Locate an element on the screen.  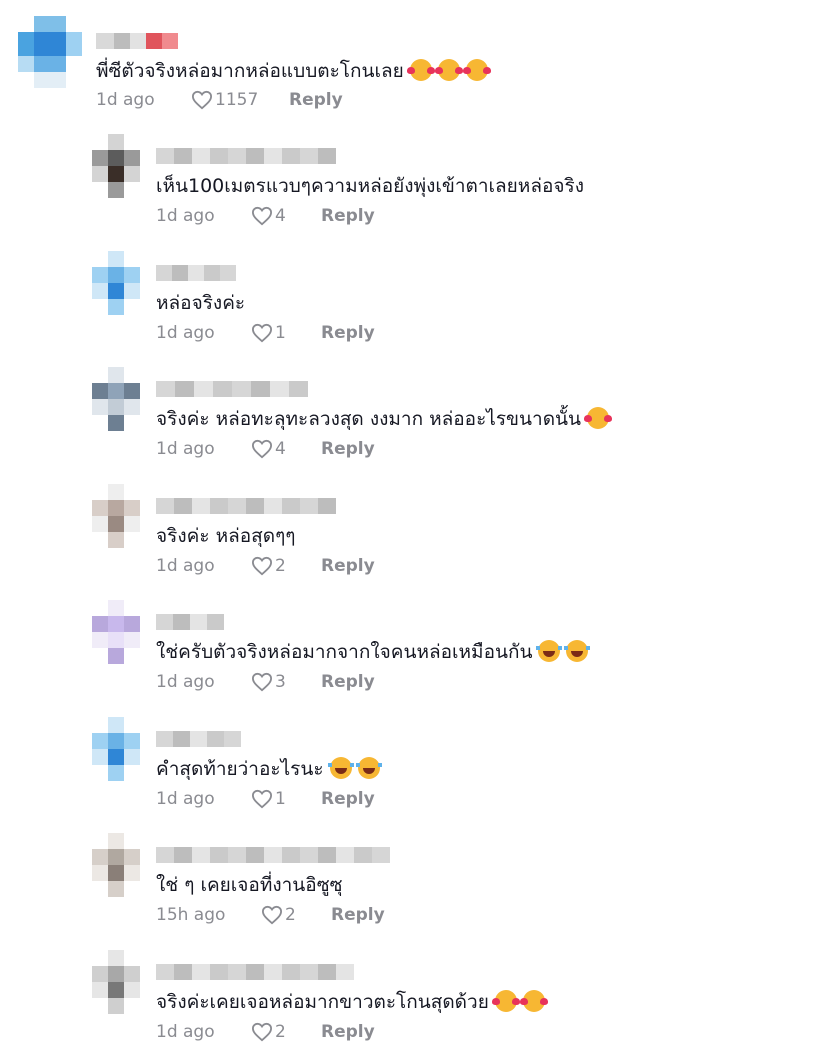
reply-comment-item: จริงค่ะ หล่อสุดๆๆ 1d ago 2 Reply is located at coordinates (410, 538).